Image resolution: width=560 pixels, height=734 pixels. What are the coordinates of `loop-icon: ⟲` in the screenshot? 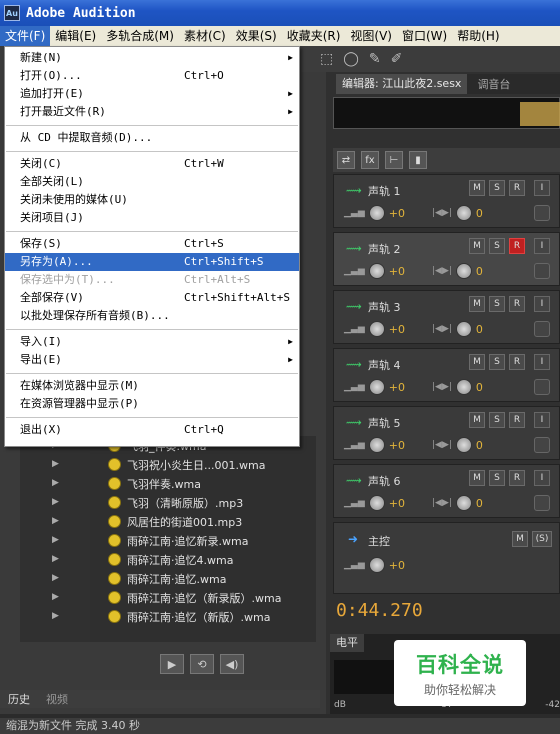 It's located at (202, 664).